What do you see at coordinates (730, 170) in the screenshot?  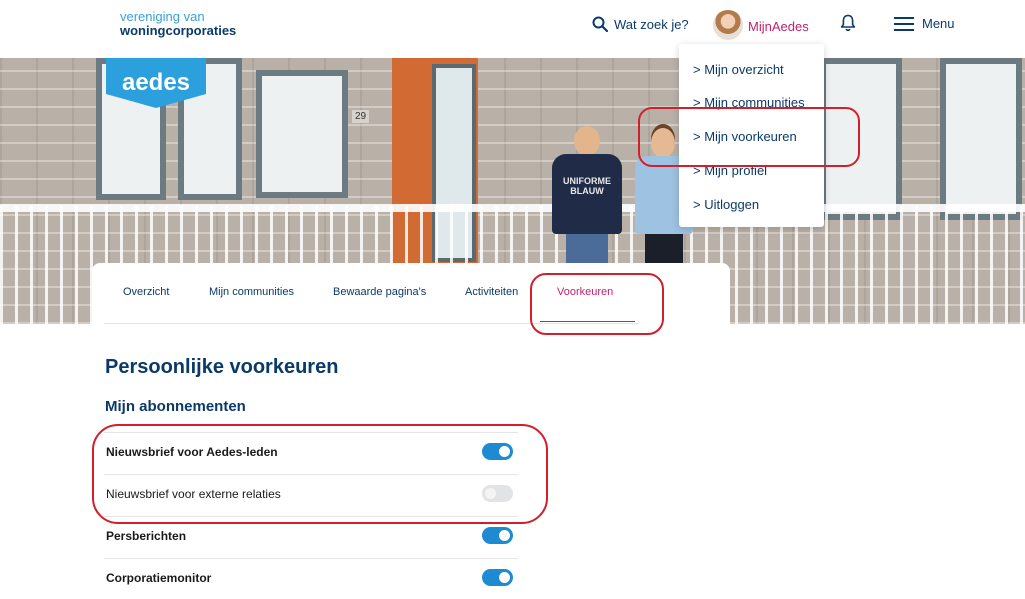 I see `menu-item-mijn-profiel: > Mijn profiel` at bounding box center [730, 170].